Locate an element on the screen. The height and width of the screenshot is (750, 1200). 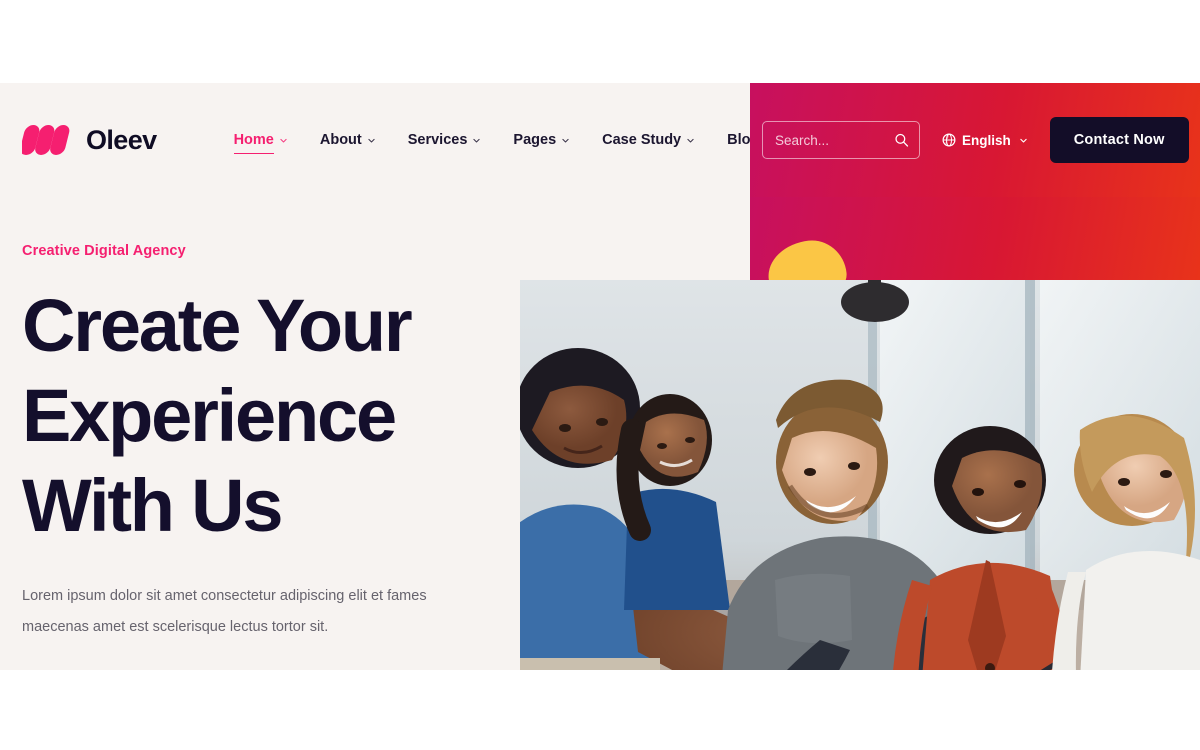
header-gradient-band is located at coordinates (975, 238).